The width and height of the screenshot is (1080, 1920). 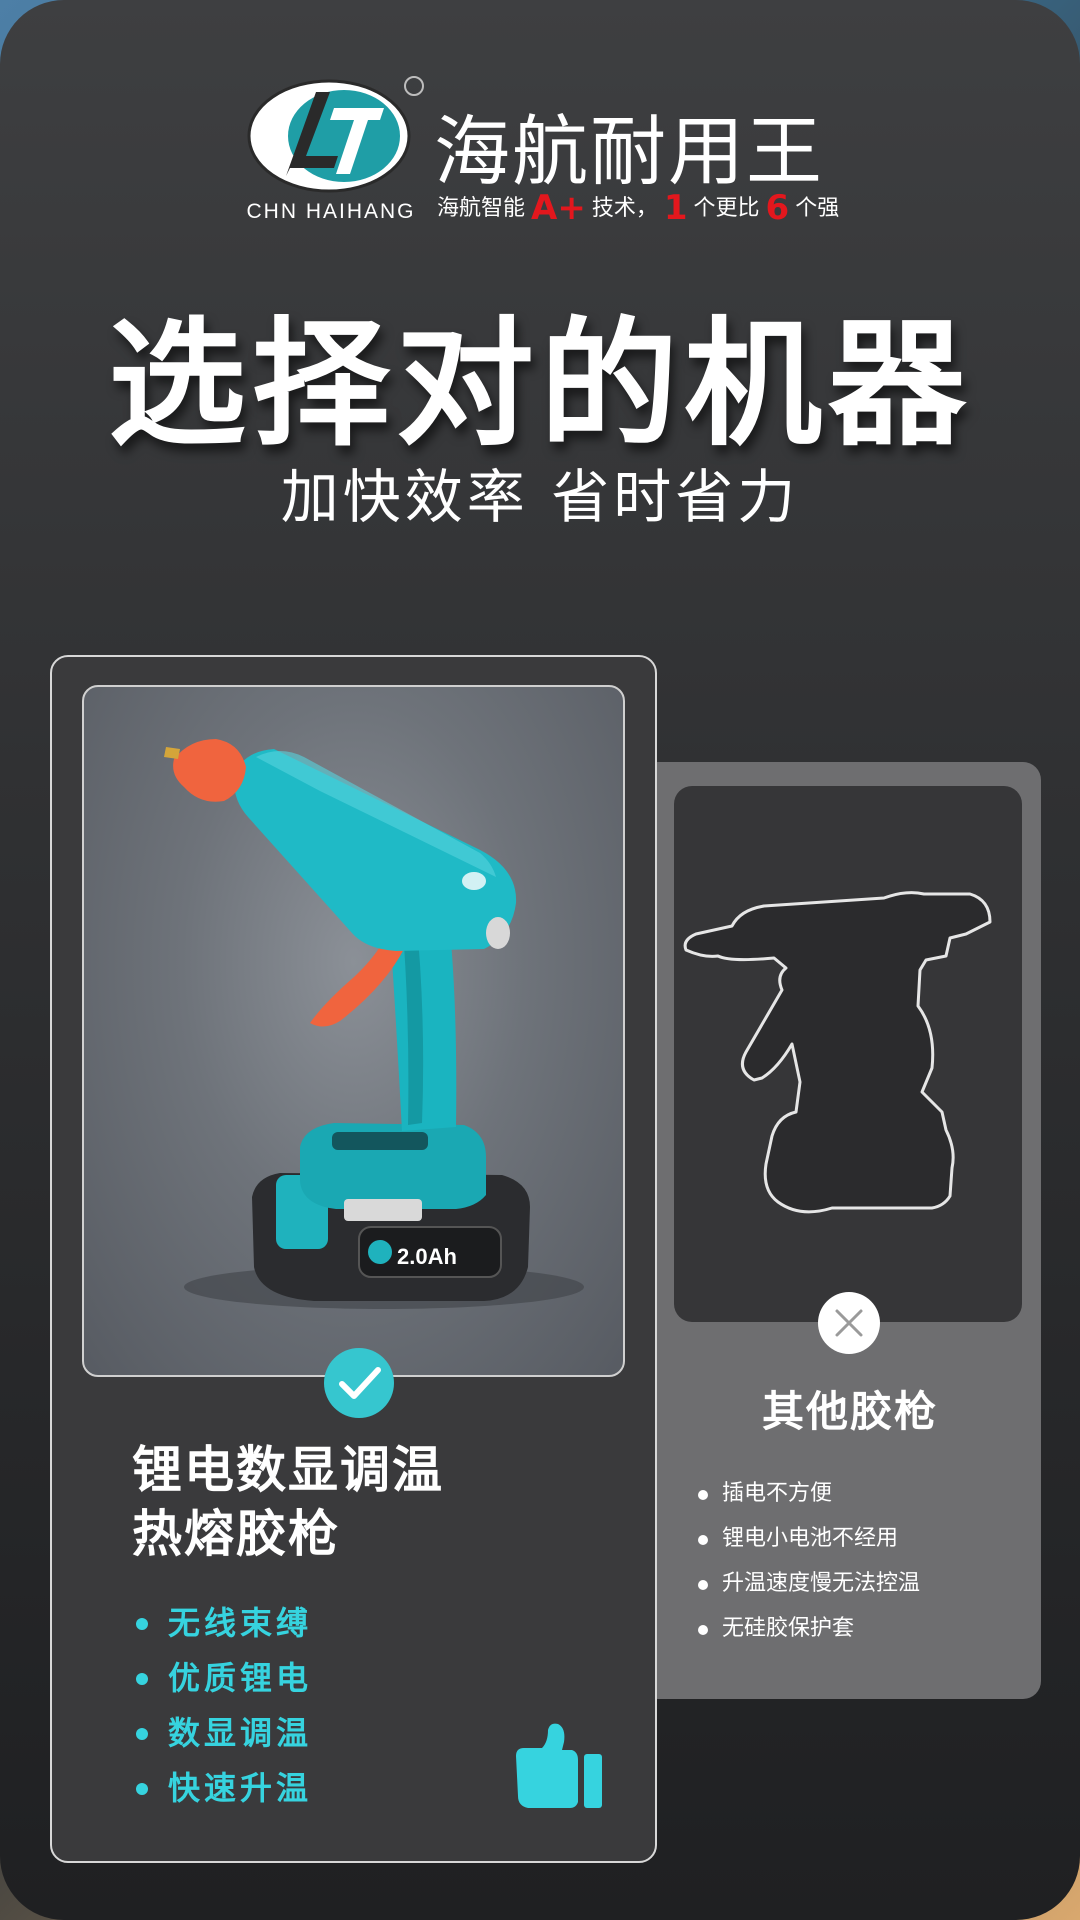 What do you see at coordinates (808, 1500) in the screenshot?
I see `drawback-item: 插电不方便` at bounding box center [808, 1500].